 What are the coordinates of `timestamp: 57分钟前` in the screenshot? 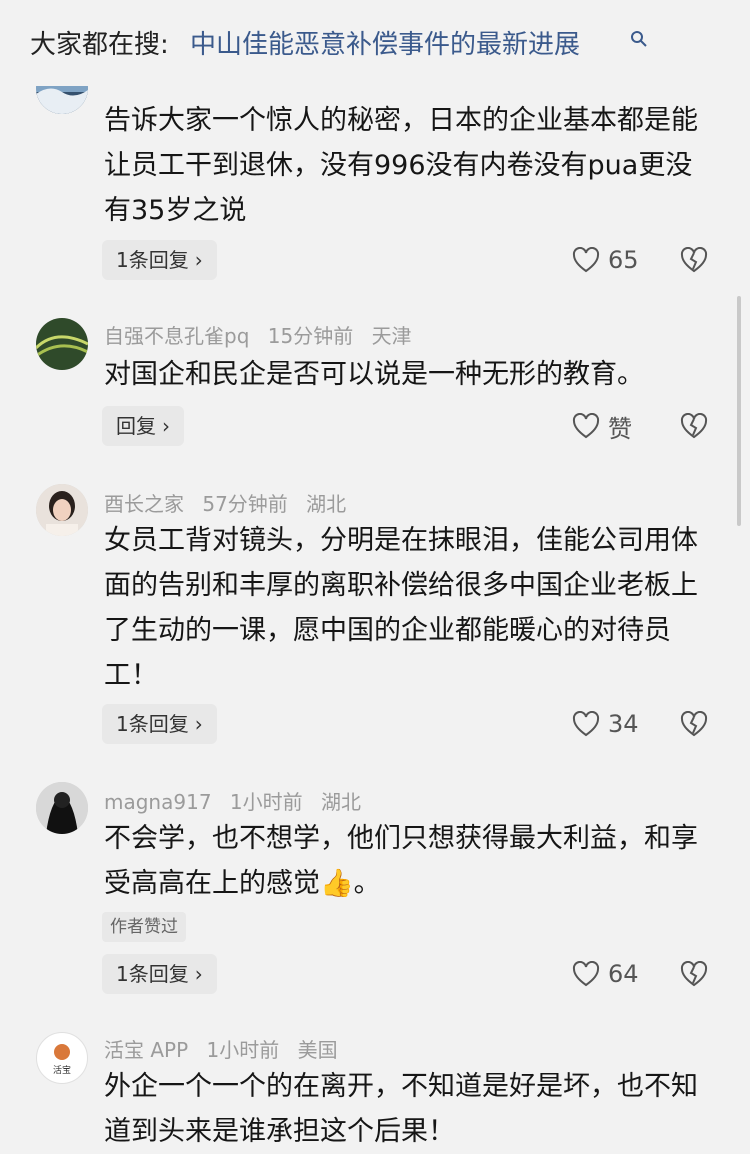 It's located at (245, 504).